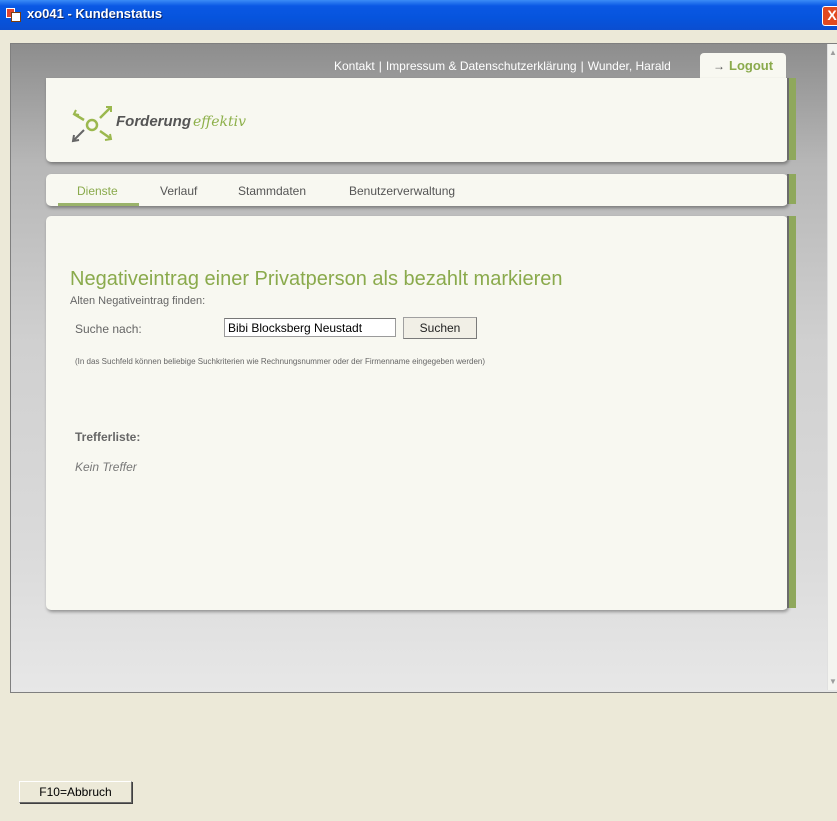 The width and height of the screenshot is (837, 821). I want to click on results-heading: Trefferliste:, so click(108, 437).